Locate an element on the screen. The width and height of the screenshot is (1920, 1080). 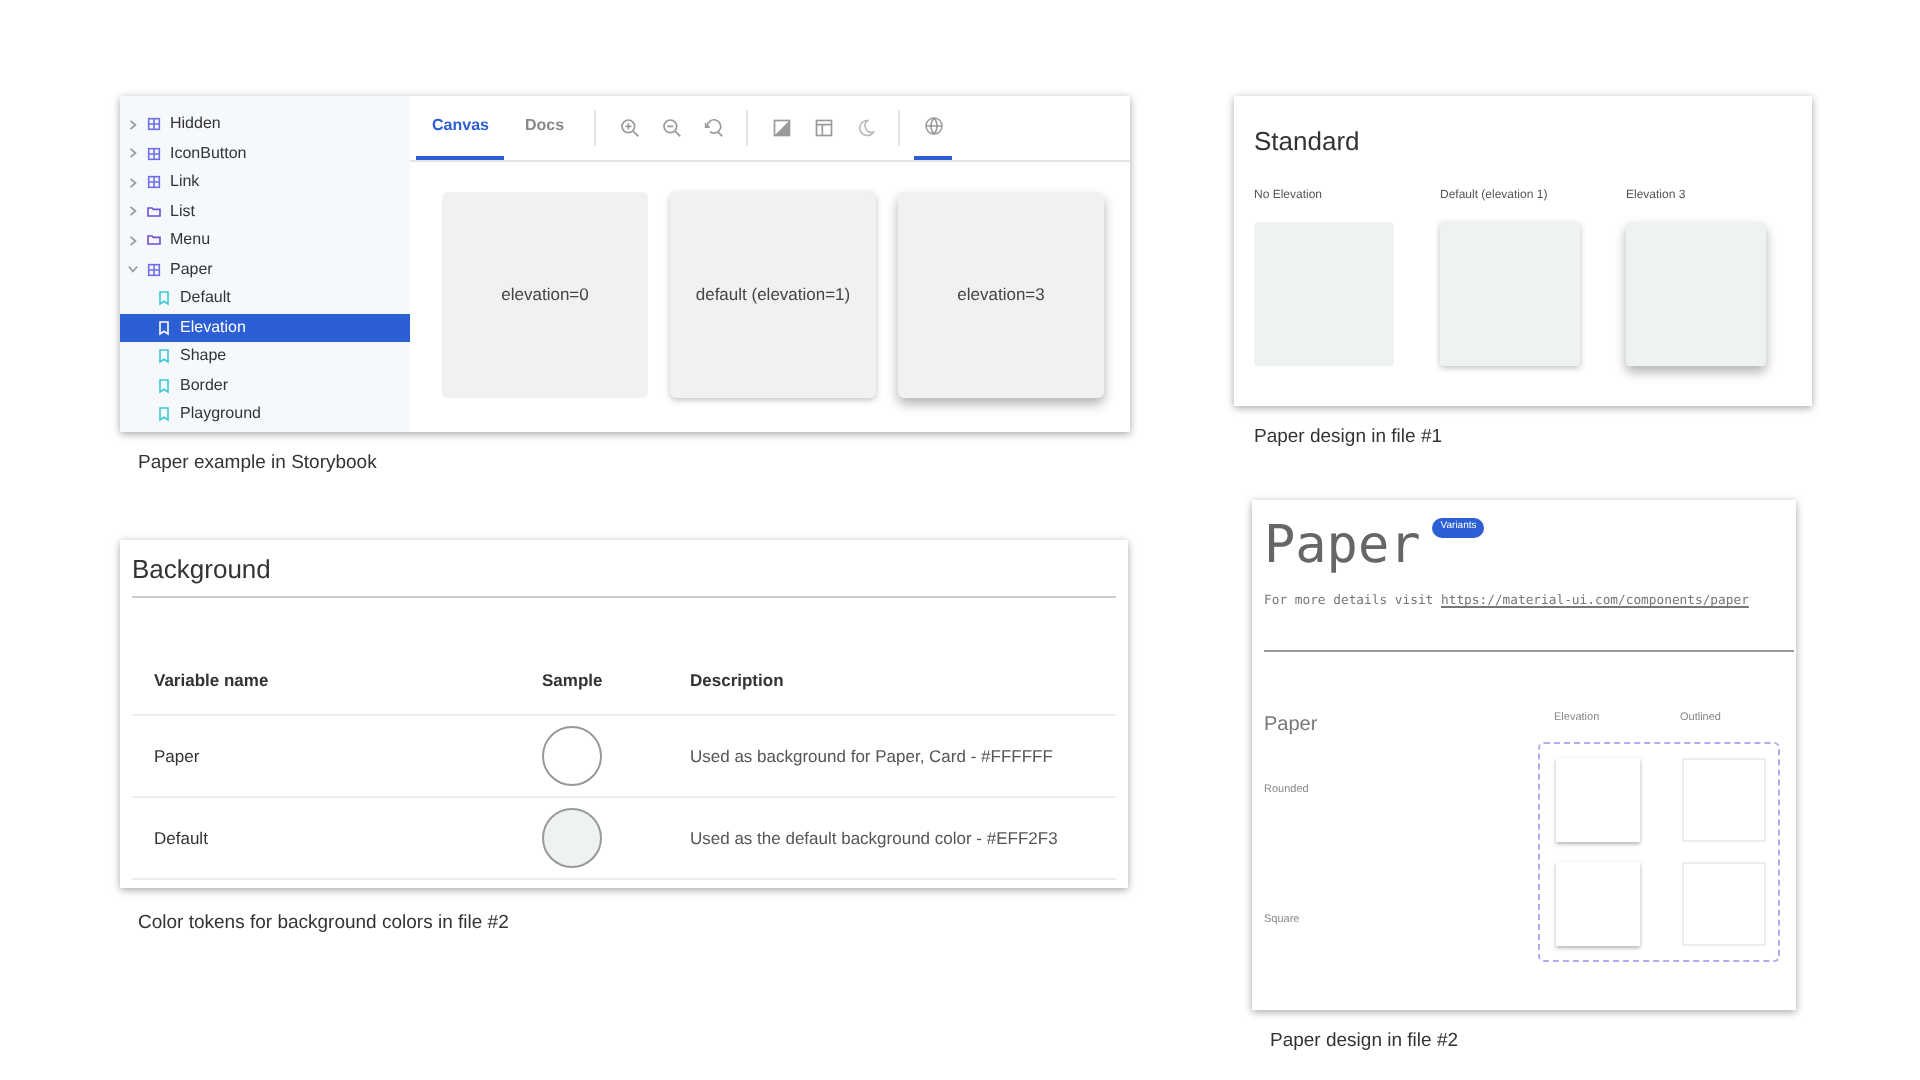
caption: Paper design in file #1 is located at coordinates (1348, 438).